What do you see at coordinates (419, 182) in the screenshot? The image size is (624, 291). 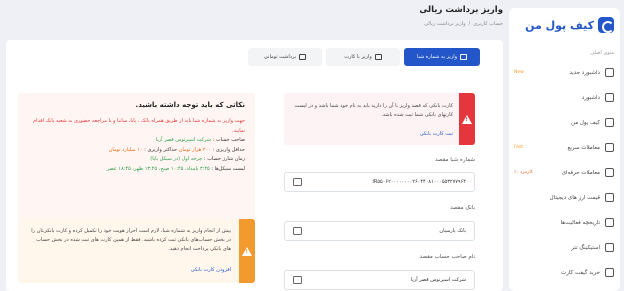 I see `sheba-value: IR۵۵۰۶۲۰۰۰۰۰۰۰۰۲۶۰۴۴۰۸۱۰۰۰۵۵۳۲۷۷۹۶۴` at bounding box center [419, 182].